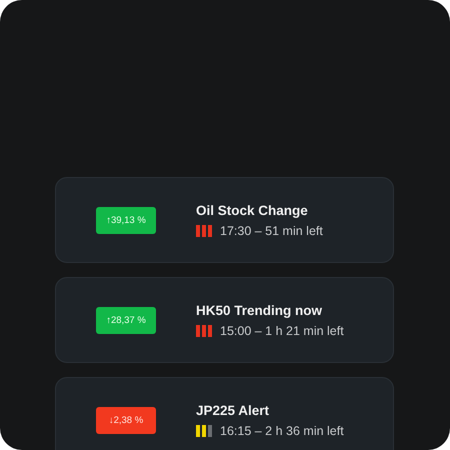 This screenshot has height=450, width=450. I want to click on change-badge: ↑39,13 %, so click(126, 220).